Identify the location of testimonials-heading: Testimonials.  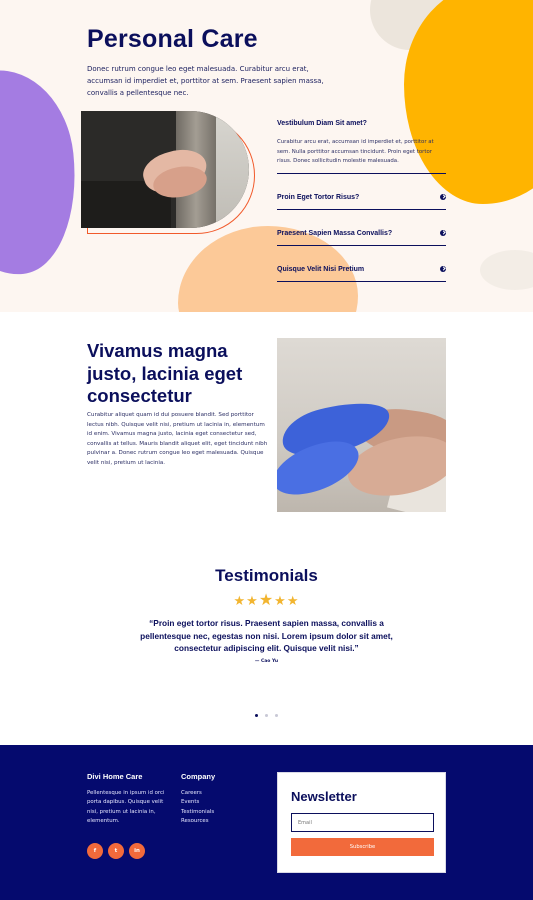
(266, 575).